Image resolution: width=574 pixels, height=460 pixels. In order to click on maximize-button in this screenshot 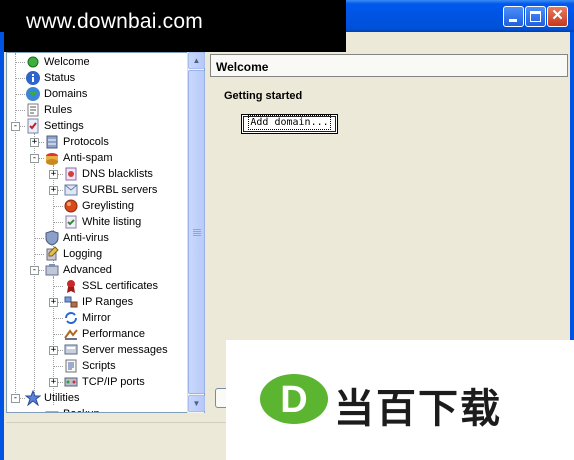, I will do `click(535, 16)`.